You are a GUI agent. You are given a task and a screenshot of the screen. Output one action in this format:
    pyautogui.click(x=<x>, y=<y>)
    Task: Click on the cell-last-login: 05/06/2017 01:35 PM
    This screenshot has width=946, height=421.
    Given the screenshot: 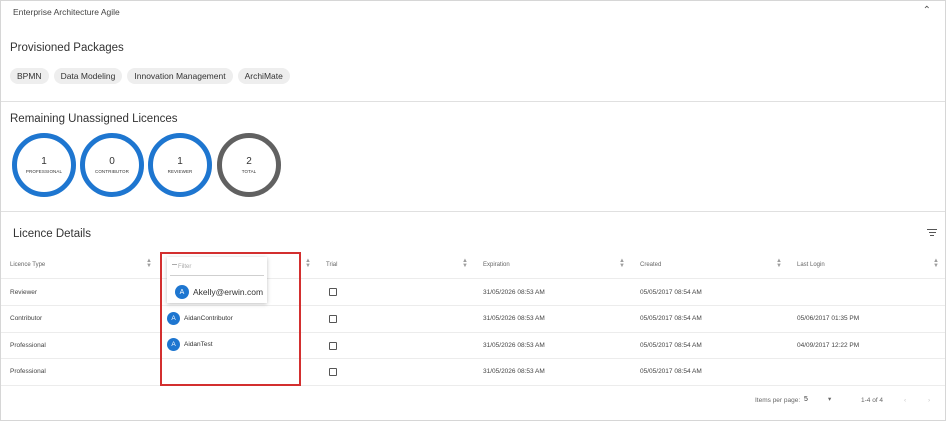 What is the action you would take?
    pyautogui.click(x=828, y=318)
    